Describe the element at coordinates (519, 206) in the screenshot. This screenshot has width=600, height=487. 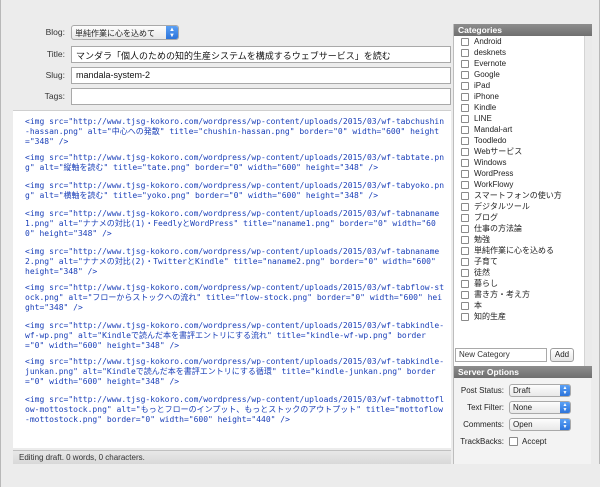
I see `category-item: デジタルツール` at that location.